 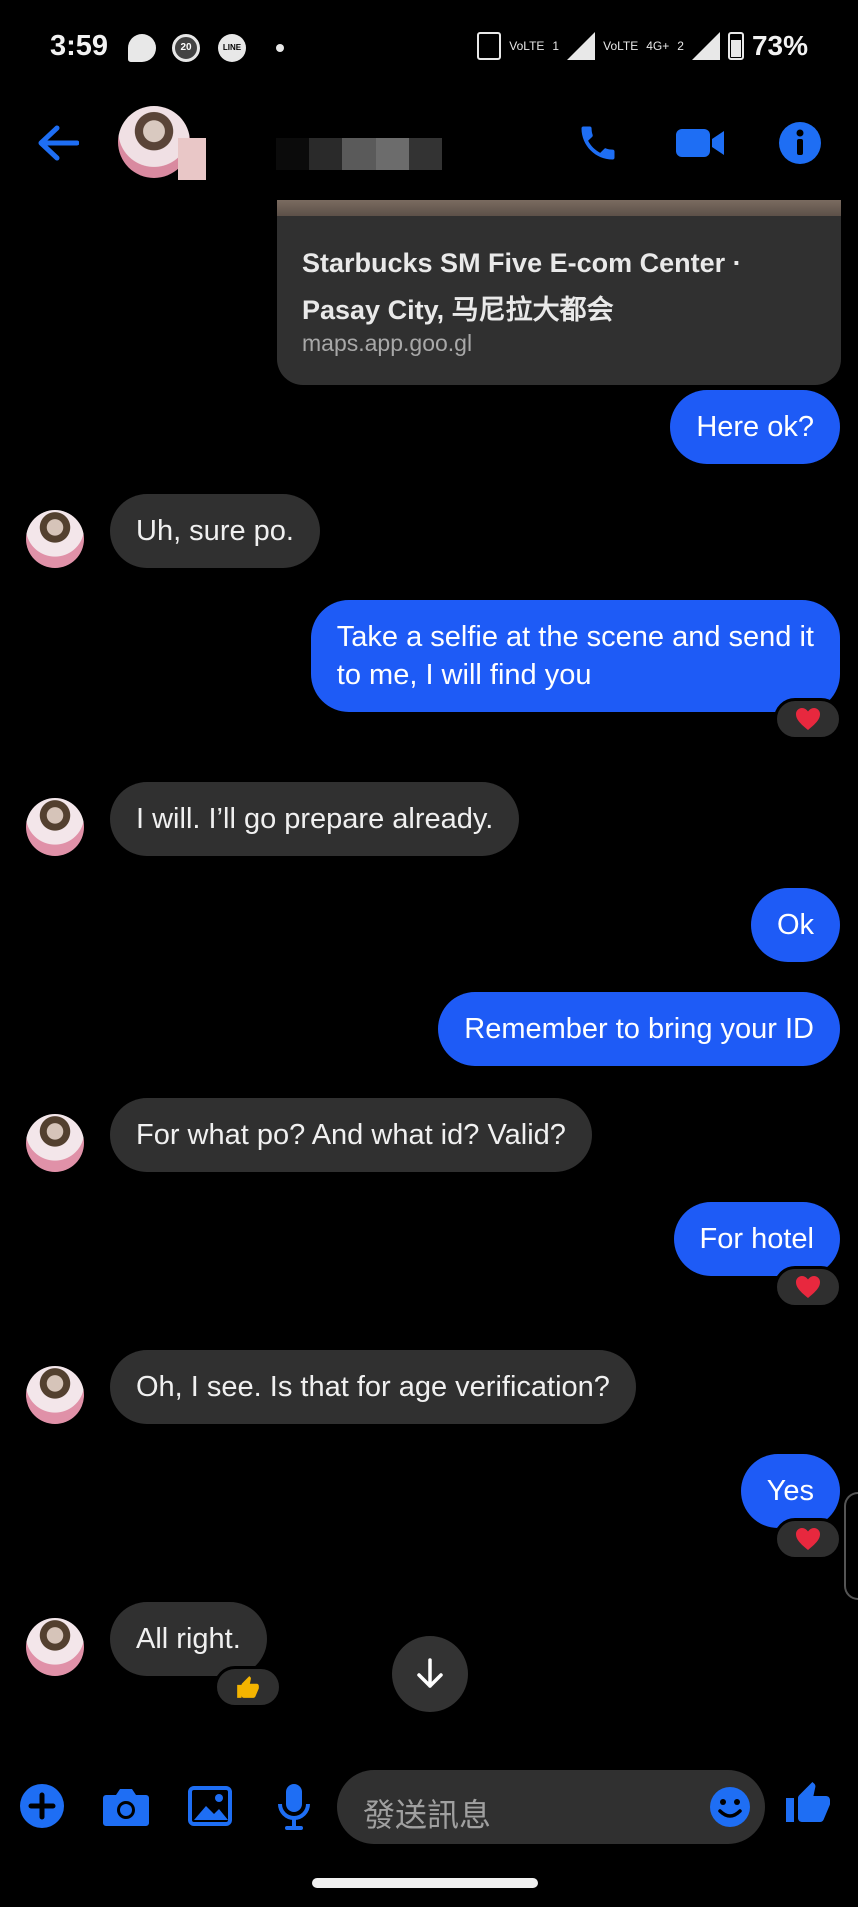 I want to click on outgoing-message: Ok, so click(x=795, y=925).